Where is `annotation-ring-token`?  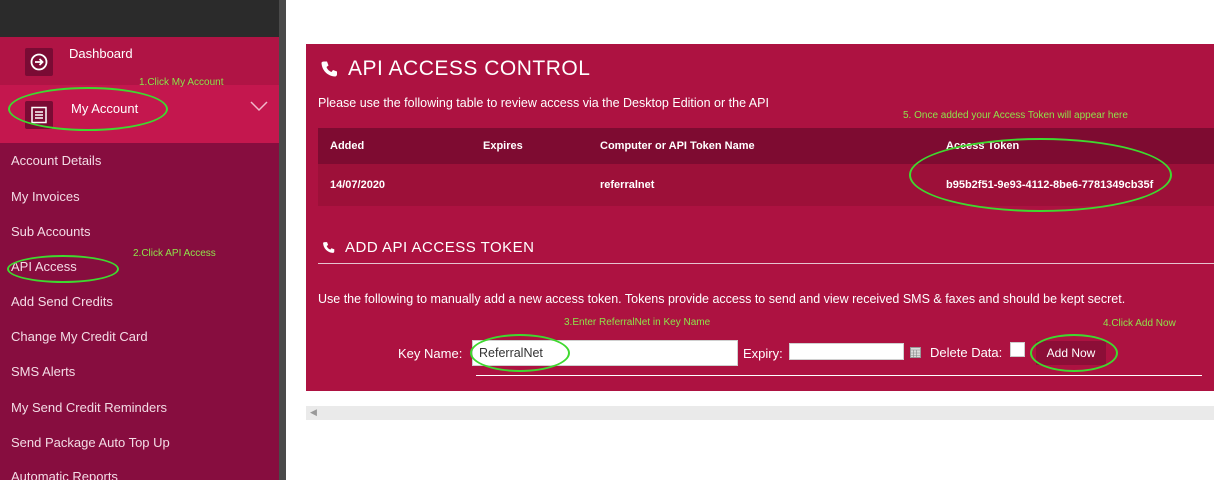
annotation-ring-token is located at coordinates (1040, 175).